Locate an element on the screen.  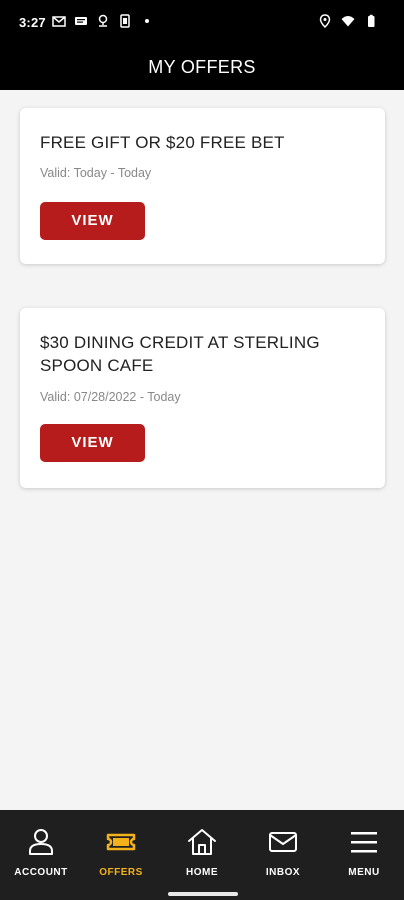
status-bar: 3:27 is located at coordinates (202, 22).